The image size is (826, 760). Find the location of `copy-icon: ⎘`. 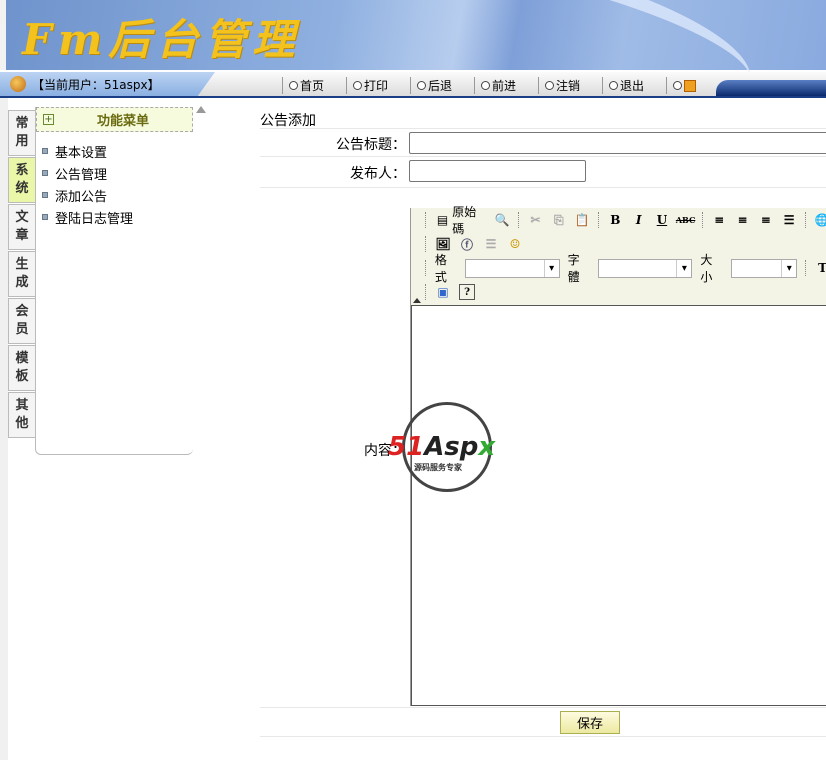

copy-icon: ⎘ is located at coordinates (558, 220).